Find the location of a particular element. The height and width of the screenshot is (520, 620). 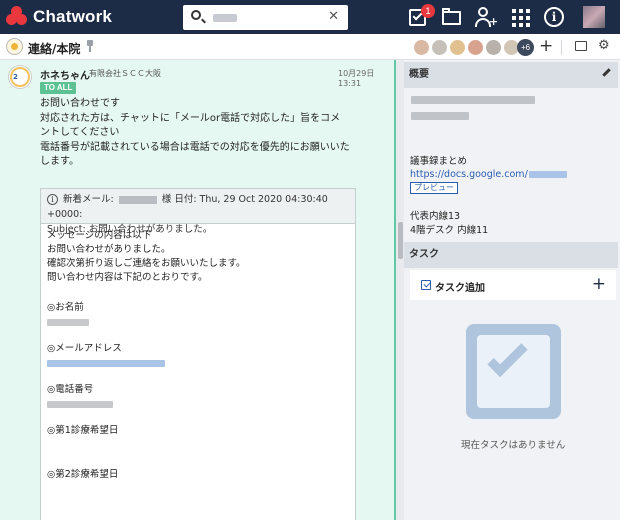

redacted-email-link is located at coordinates (106, 363).